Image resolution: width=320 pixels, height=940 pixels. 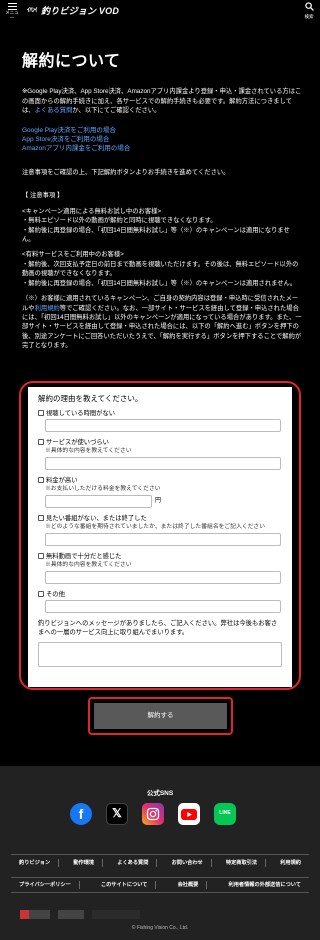 What do you see at coordinates (81, 814) in the screenshot?
I see `facebook-icon: f` at bounding box center [81, 814].